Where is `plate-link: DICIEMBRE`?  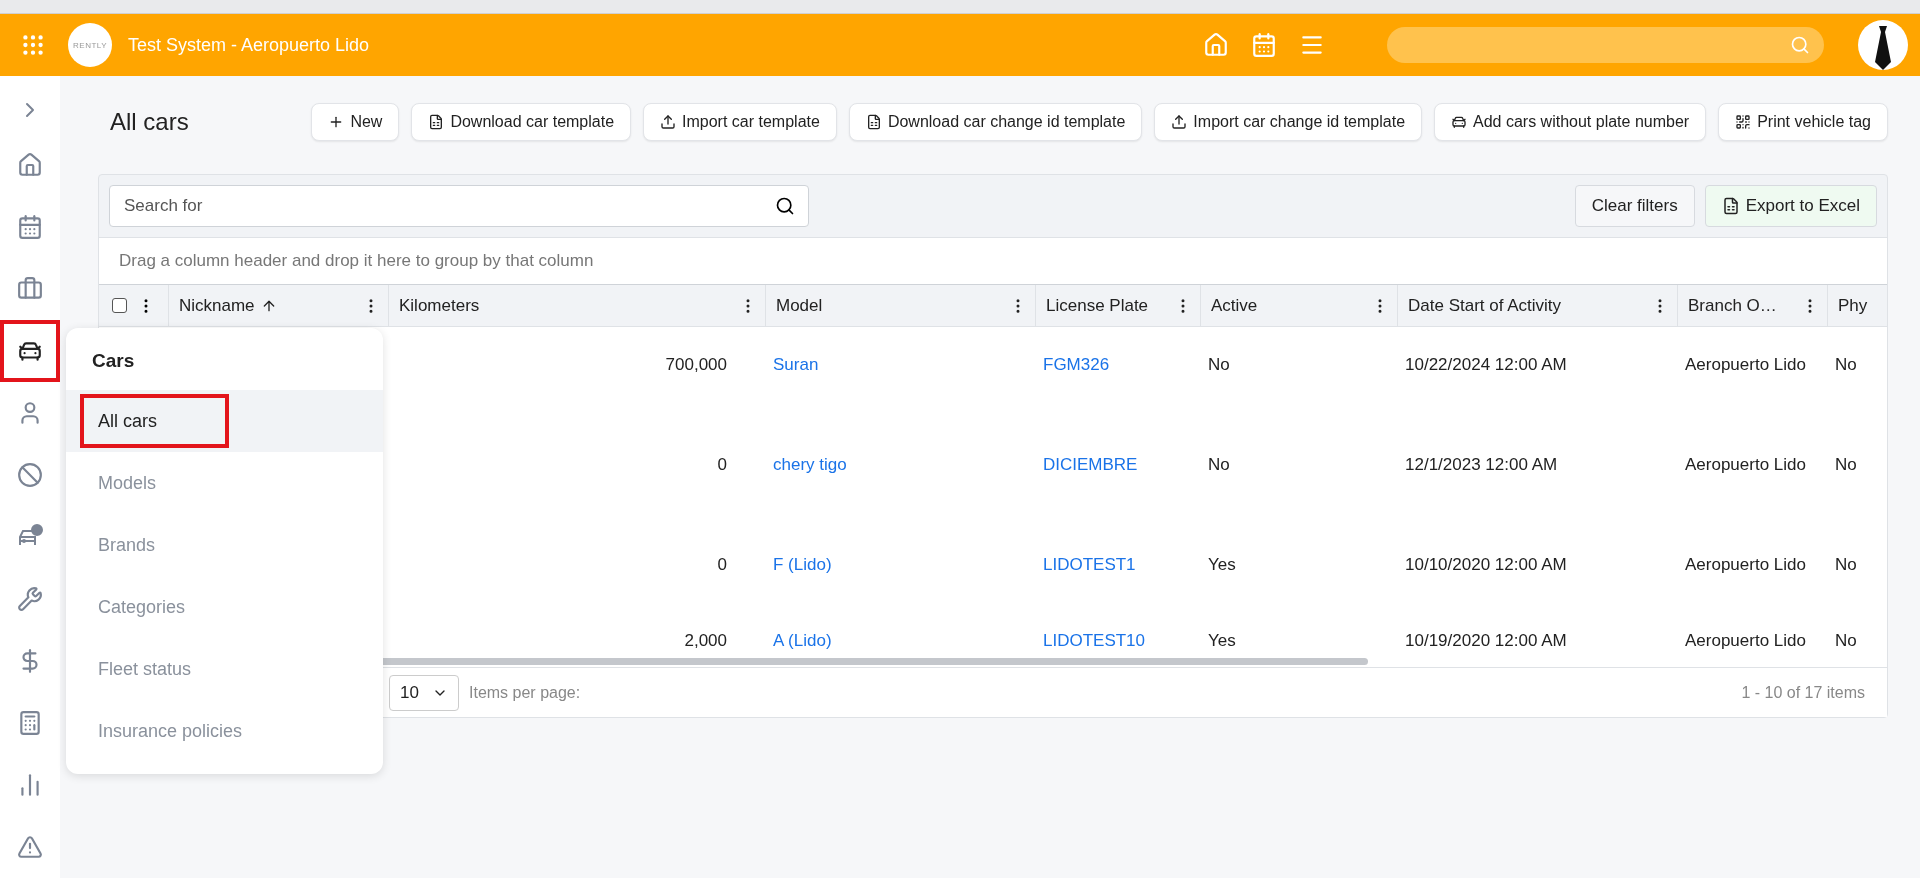
plate-link: DICIEMBRE is located at coordinates (1117, 464).